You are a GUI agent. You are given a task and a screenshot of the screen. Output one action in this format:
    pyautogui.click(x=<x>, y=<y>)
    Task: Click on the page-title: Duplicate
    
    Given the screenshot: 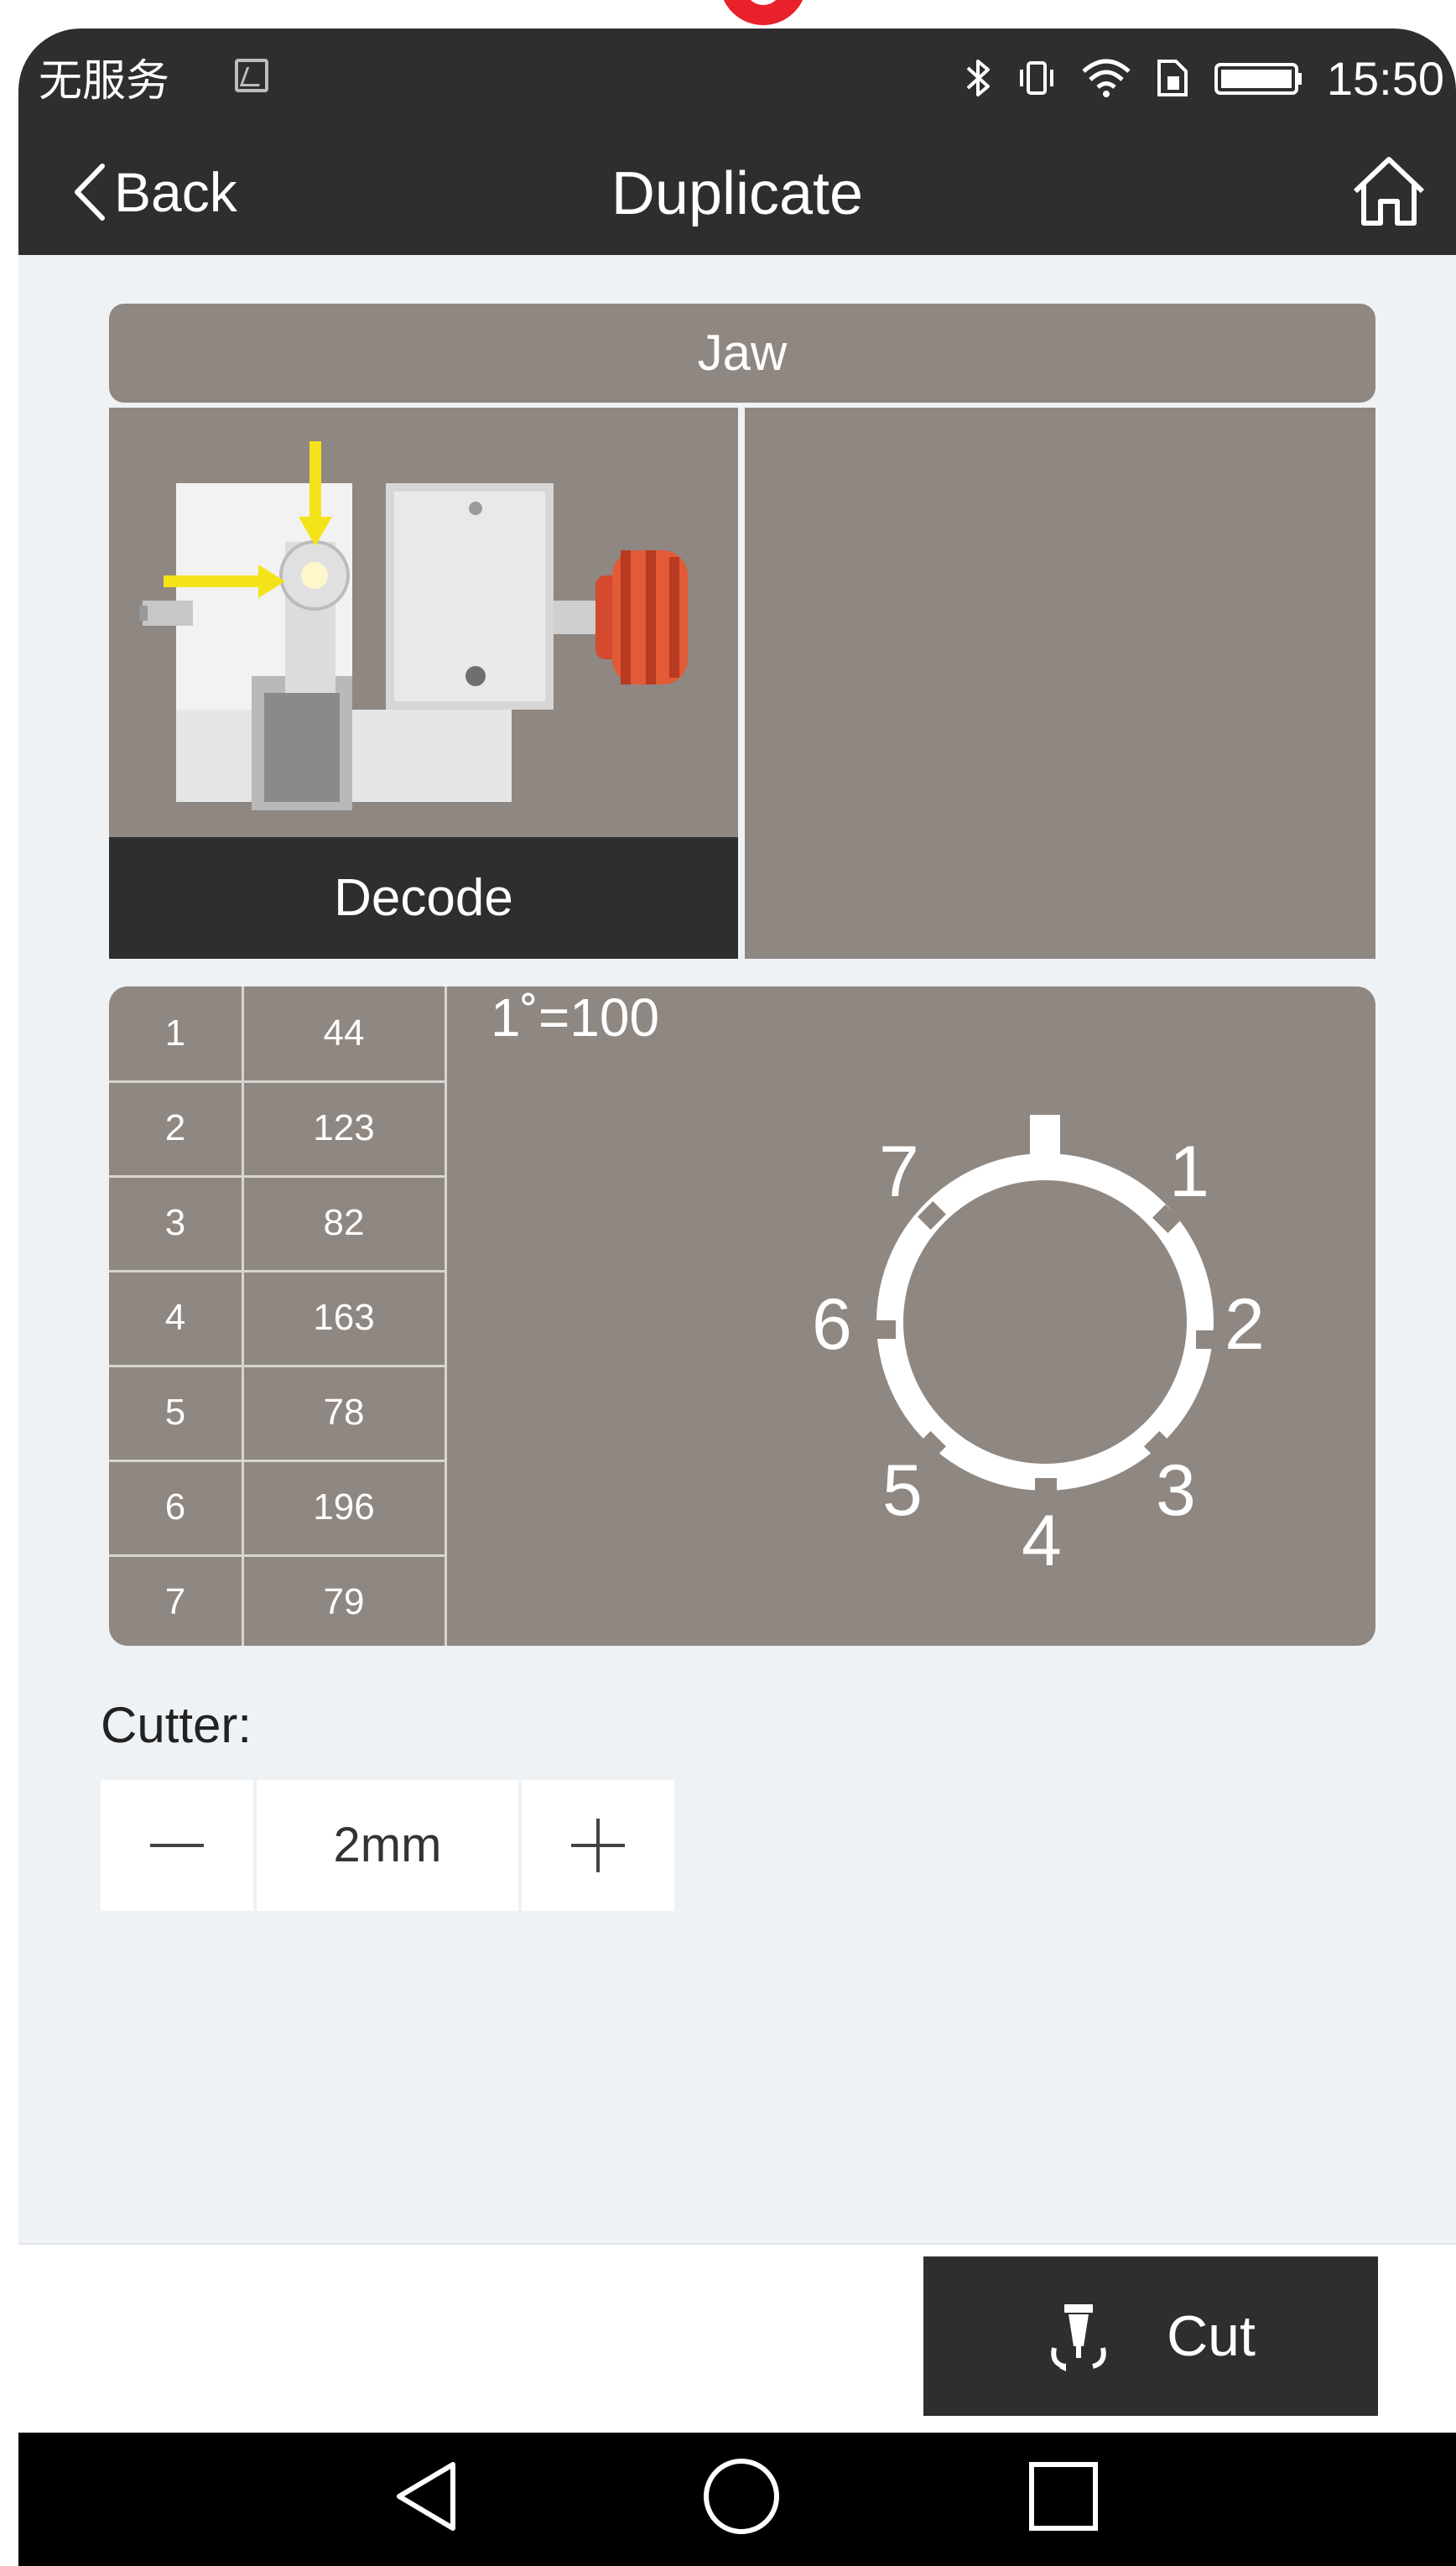 What is the action you would take?
    pyautogui.click(x=737, y=193)
    